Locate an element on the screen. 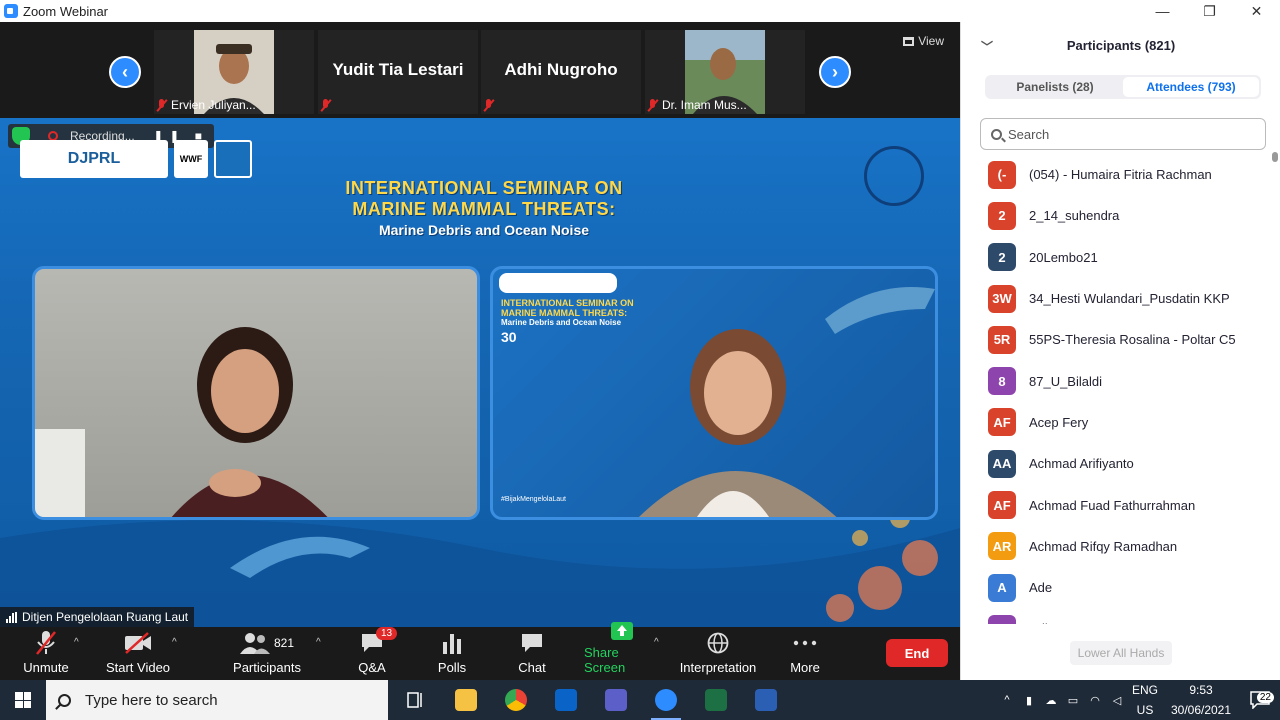 This screenshot has width=1280, height=720. teams-icon is located at coordinates (616, 700).